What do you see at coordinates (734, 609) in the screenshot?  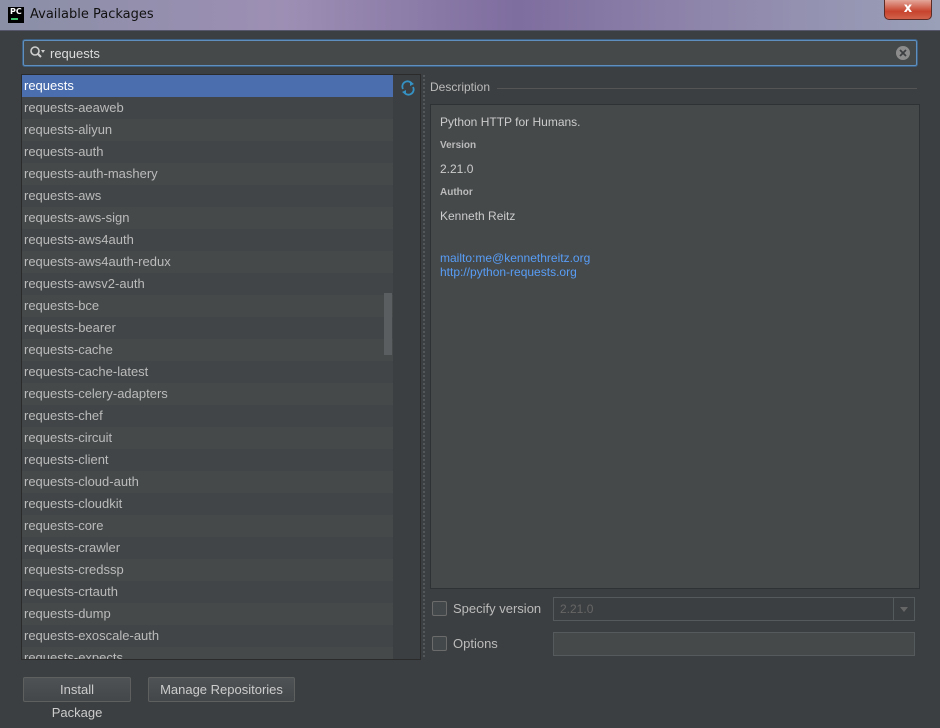 I see `version-select: 2.21.0` at bounding box center [734, 609].